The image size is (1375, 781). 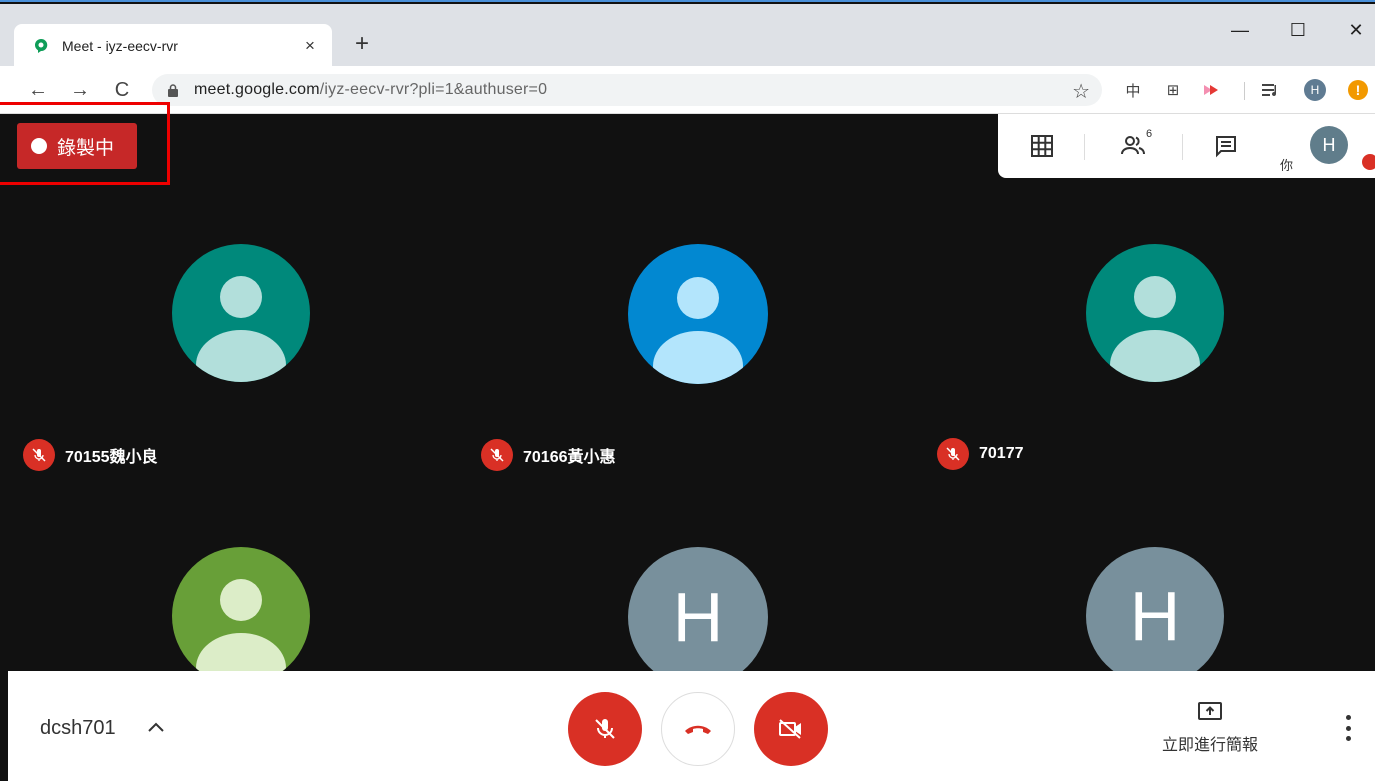 I want to click on self-label: 你, so click(x=1287, y=165).